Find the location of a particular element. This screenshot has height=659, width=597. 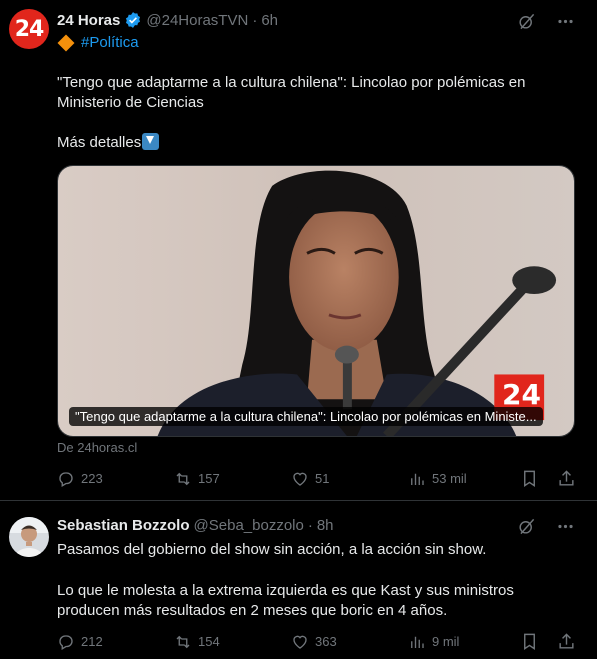

views-button: 9 mil is located at coordinates (464, 642).